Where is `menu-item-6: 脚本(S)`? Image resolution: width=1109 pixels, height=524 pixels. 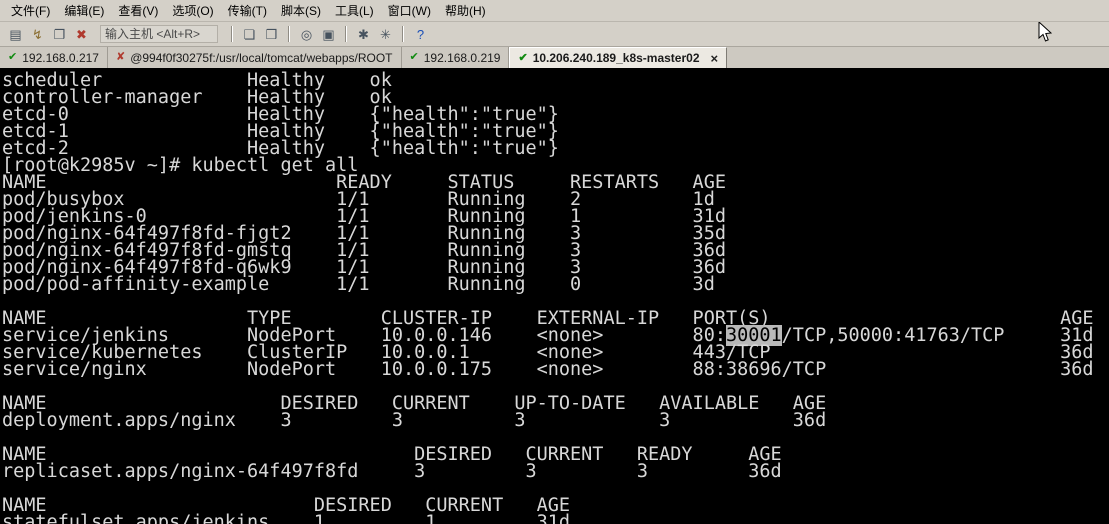 menu-item-6: 脚本(S) is located at coordinates (301, 11).